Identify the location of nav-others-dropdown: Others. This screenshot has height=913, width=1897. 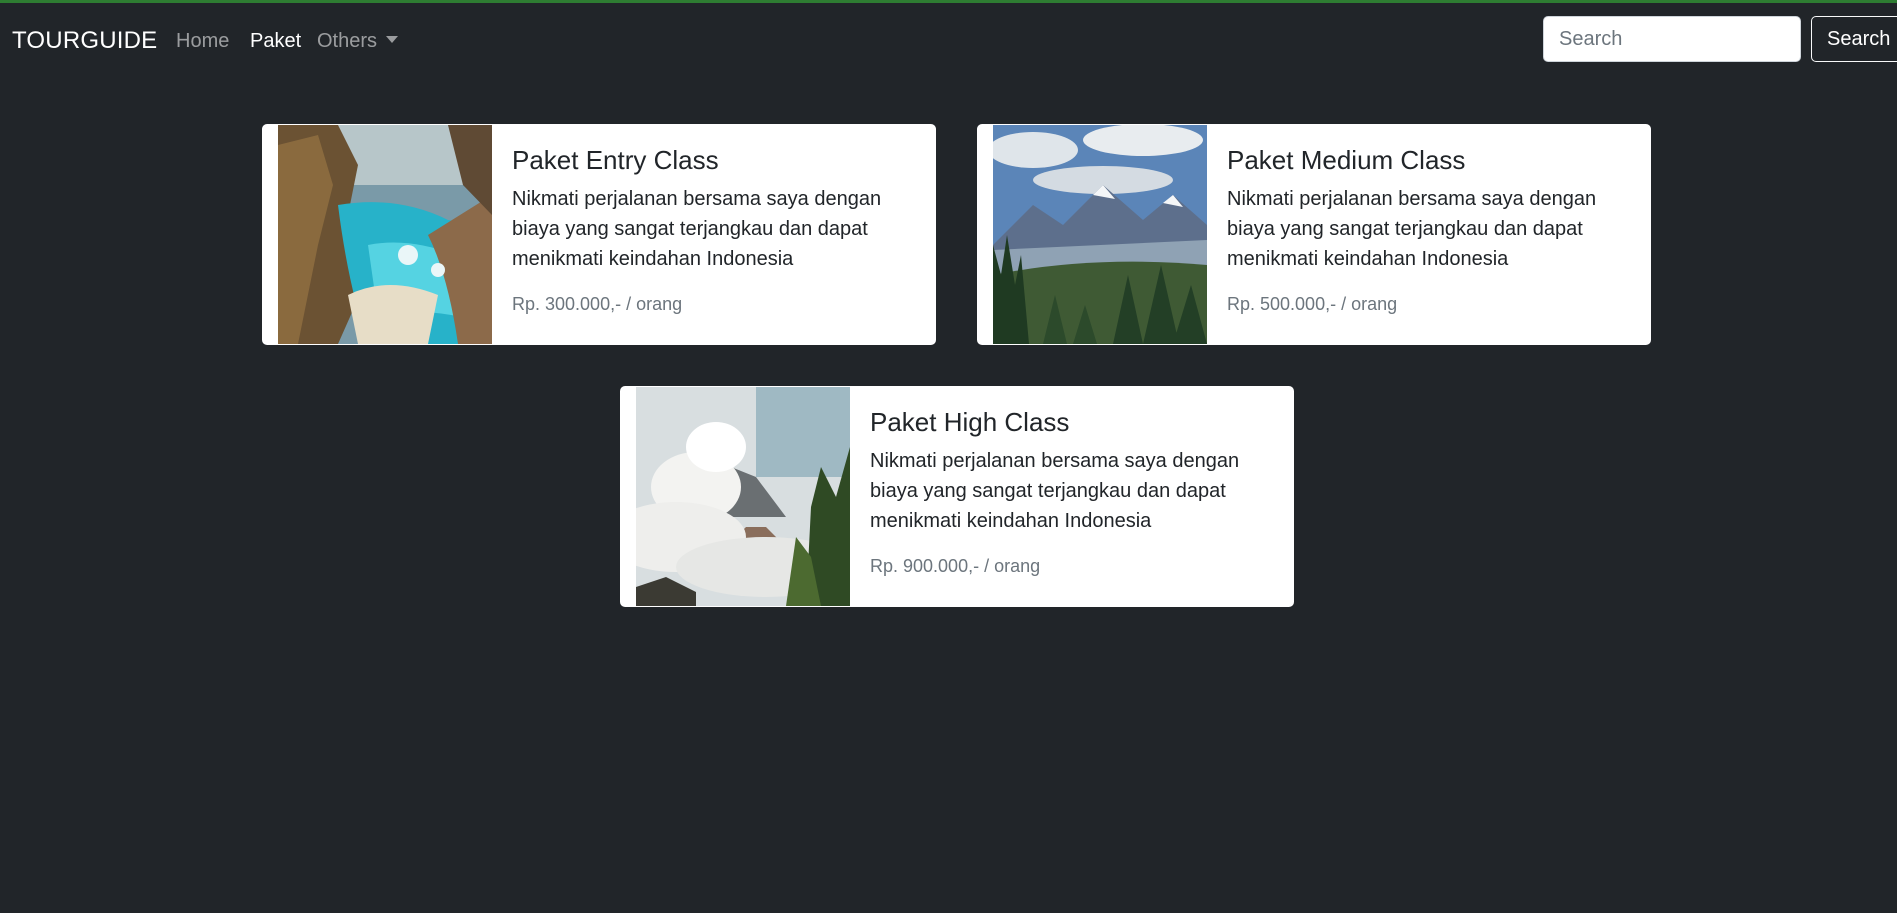
(358, 41).